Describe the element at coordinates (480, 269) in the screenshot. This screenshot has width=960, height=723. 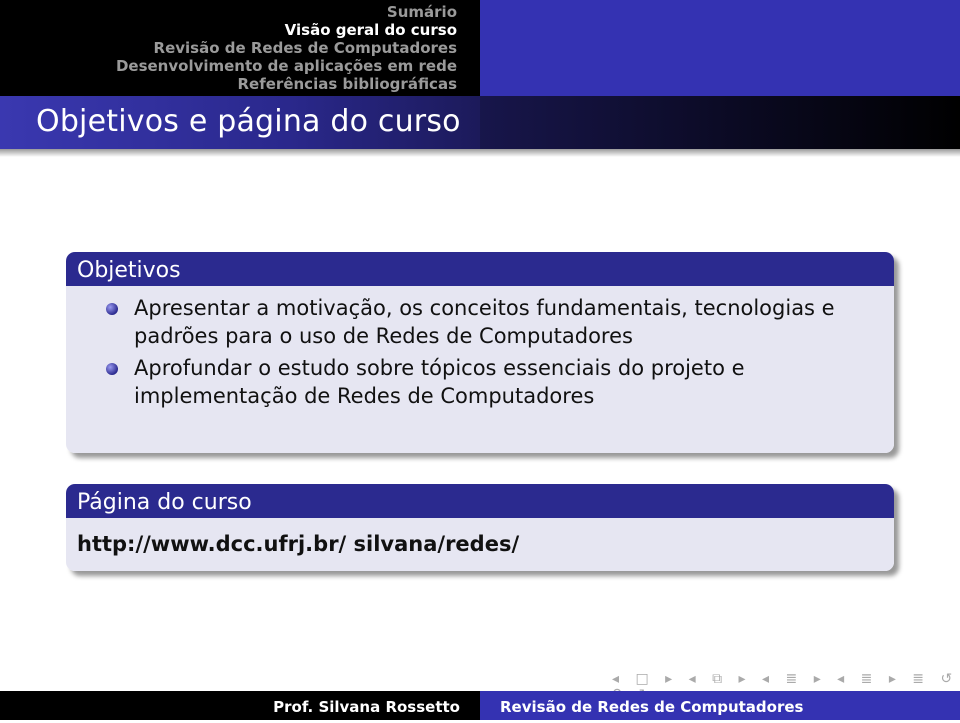
I see `objectives-block-title: Objetivos` at that location.